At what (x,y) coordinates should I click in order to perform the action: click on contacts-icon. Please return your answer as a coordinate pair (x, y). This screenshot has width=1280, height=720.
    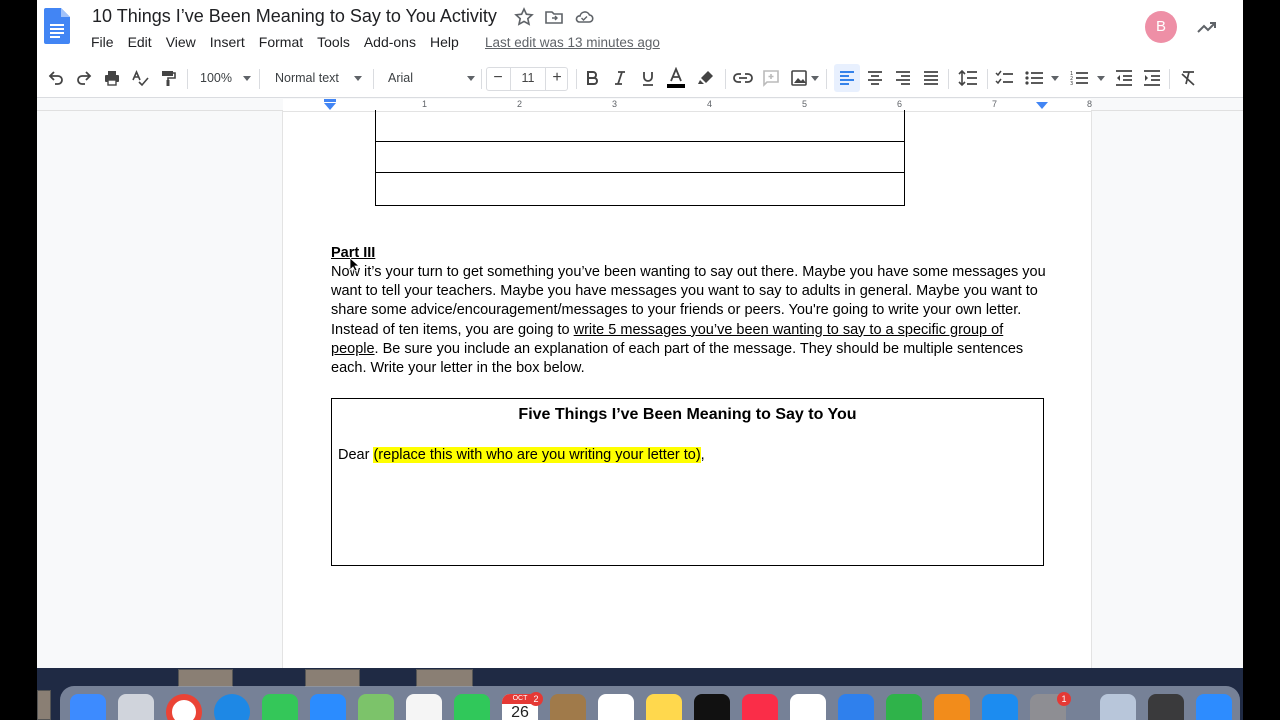
    Looking at the image, I should click on (568, 707).